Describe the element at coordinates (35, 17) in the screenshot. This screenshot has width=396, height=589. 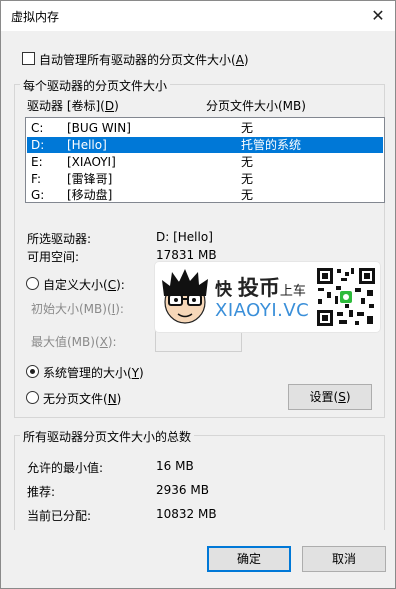
I see `window-title: 虚拟内存` at that location.